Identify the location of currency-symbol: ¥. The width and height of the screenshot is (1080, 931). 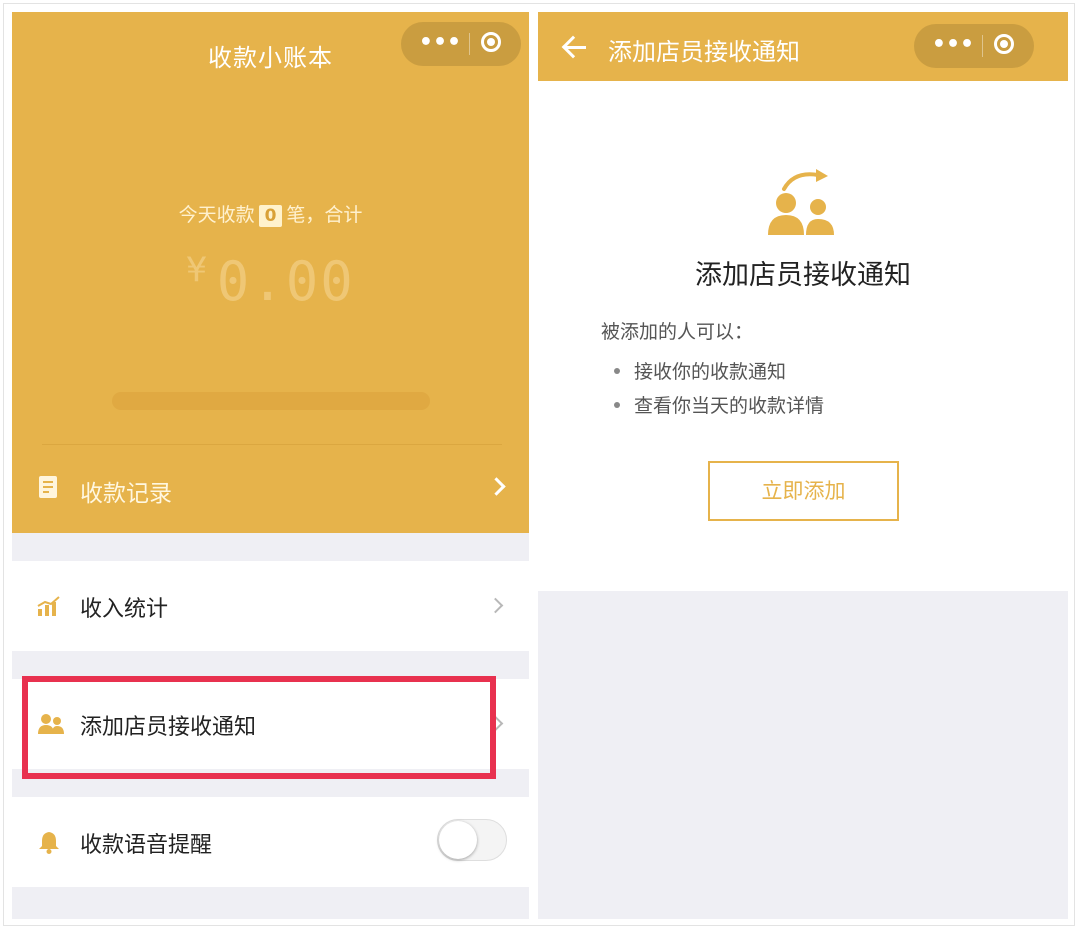
(197, 270).